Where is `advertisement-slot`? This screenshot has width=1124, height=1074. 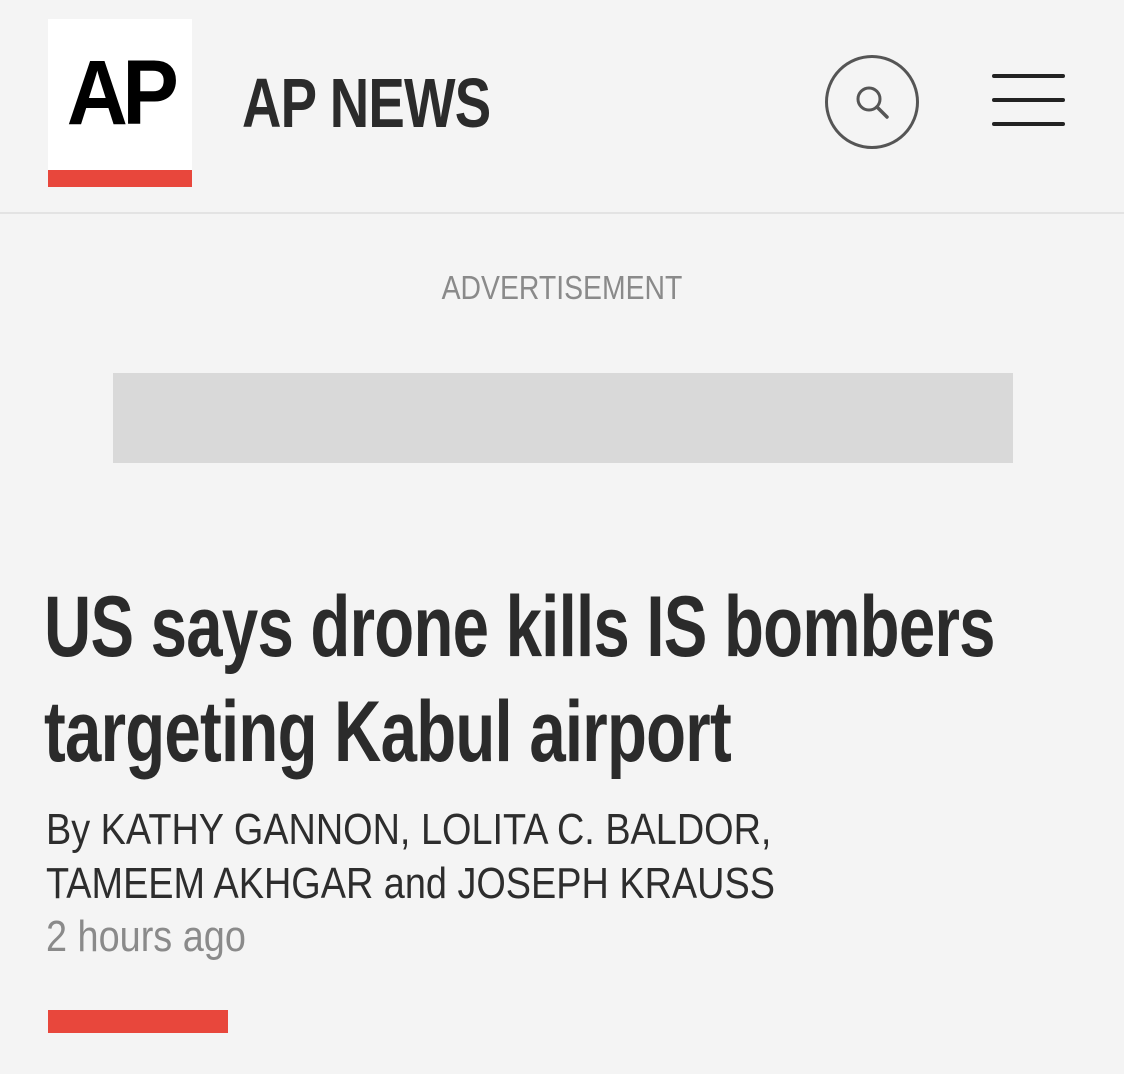 advertisement-slot is located at coordinates (563, 418).